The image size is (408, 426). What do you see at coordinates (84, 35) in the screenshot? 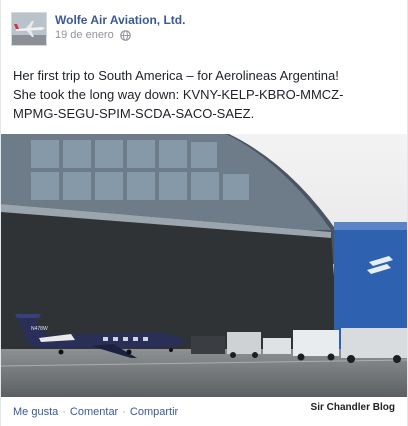
I see `post-date: 19 de enero` at bounding box center [84, 35].